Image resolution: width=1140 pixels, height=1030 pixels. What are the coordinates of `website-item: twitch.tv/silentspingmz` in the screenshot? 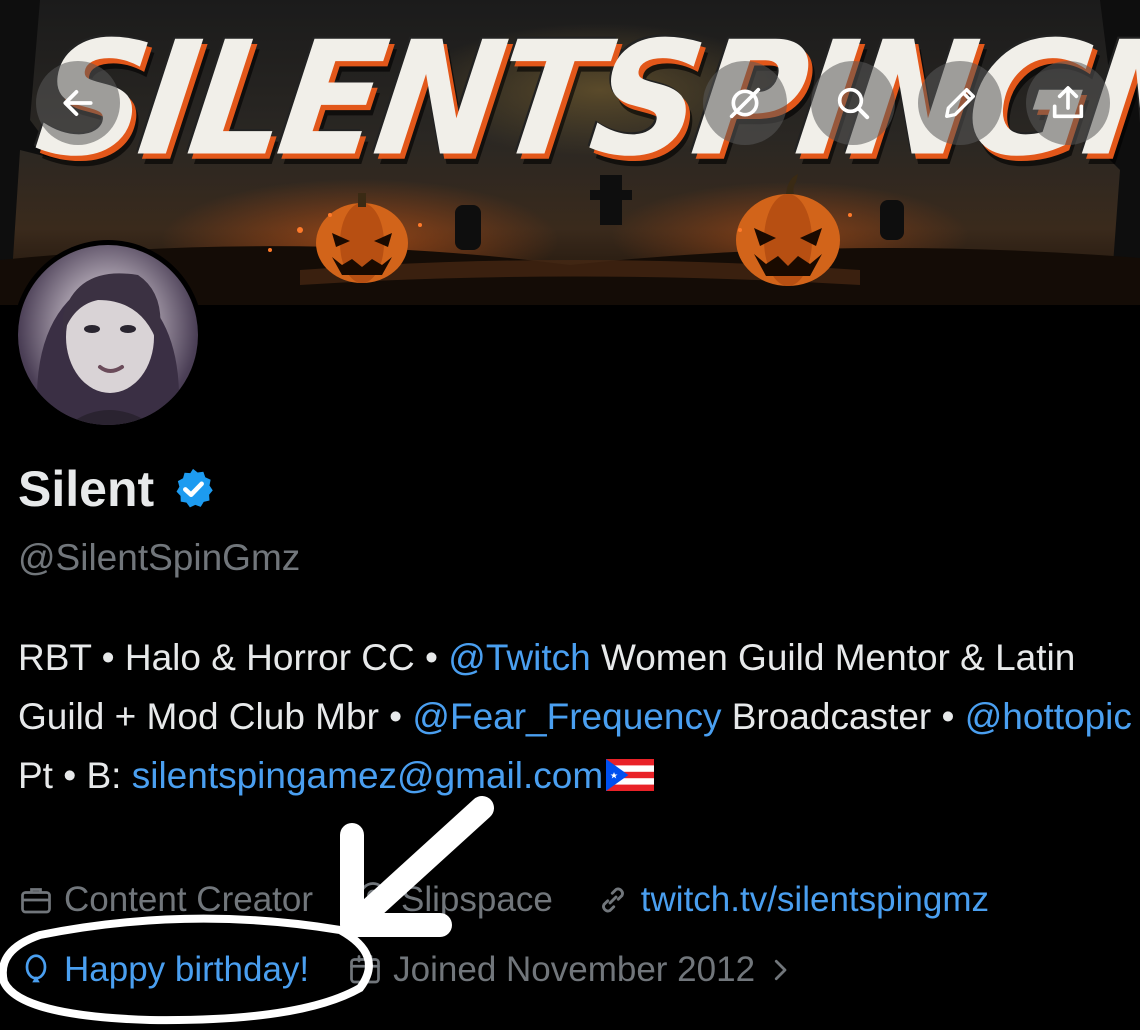 It's located at (792, 900).